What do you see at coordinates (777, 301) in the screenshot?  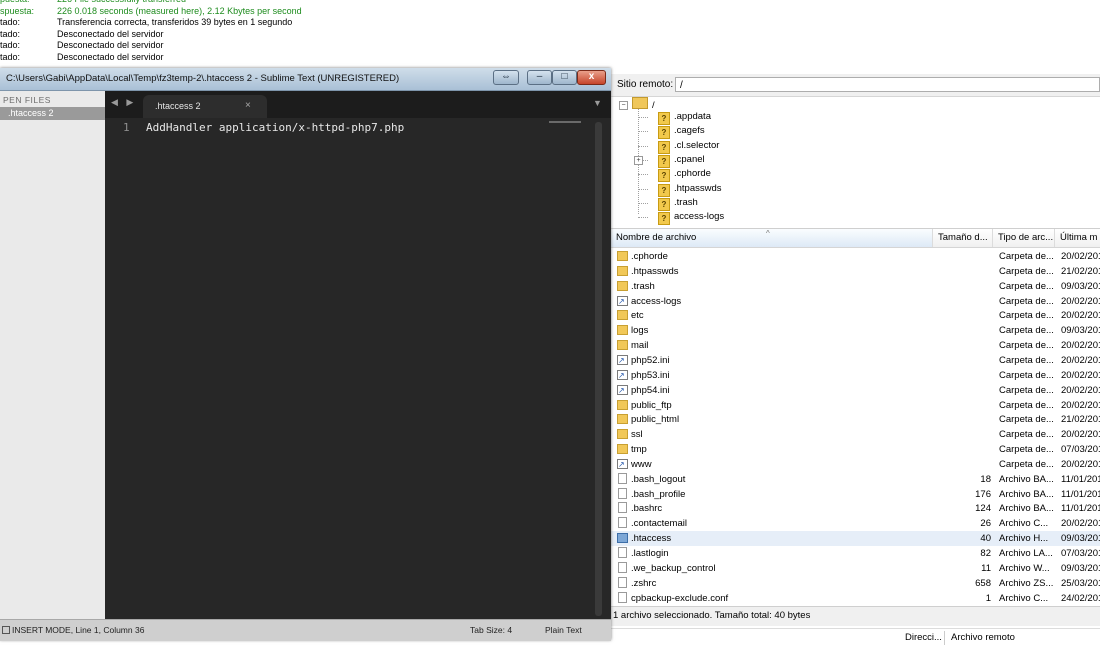 I see `file-name-cell: access-logs` at bounding box center [777, 301].